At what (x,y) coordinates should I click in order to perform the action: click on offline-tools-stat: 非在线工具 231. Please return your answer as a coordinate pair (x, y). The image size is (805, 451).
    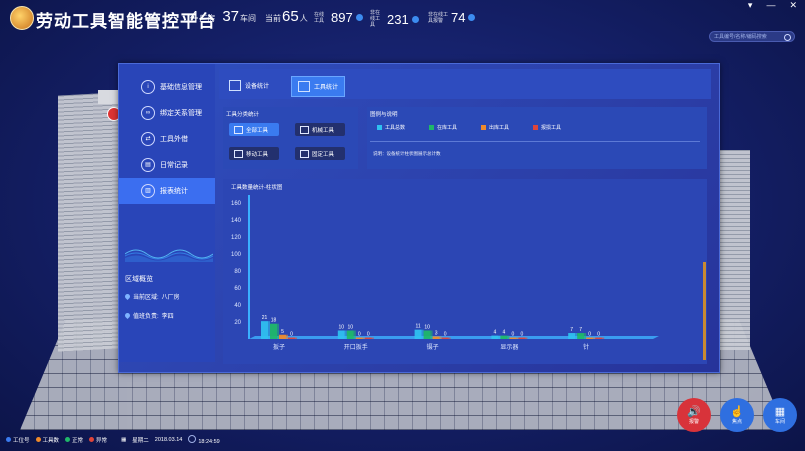
    Looking at the image, I should click on (394, 19).